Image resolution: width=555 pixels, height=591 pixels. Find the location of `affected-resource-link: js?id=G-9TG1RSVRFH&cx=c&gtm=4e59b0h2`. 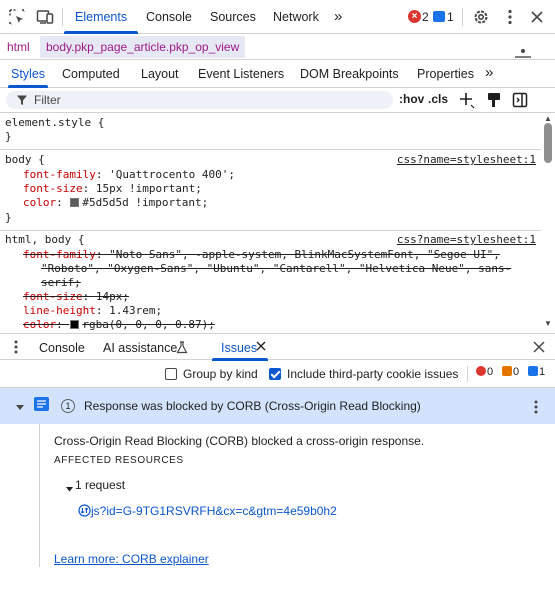

affected-resource-link: js?id=G-9TG1RSVRFH&cx=c&gtm=4e59b0h2 is located at coordinates (214, 511).